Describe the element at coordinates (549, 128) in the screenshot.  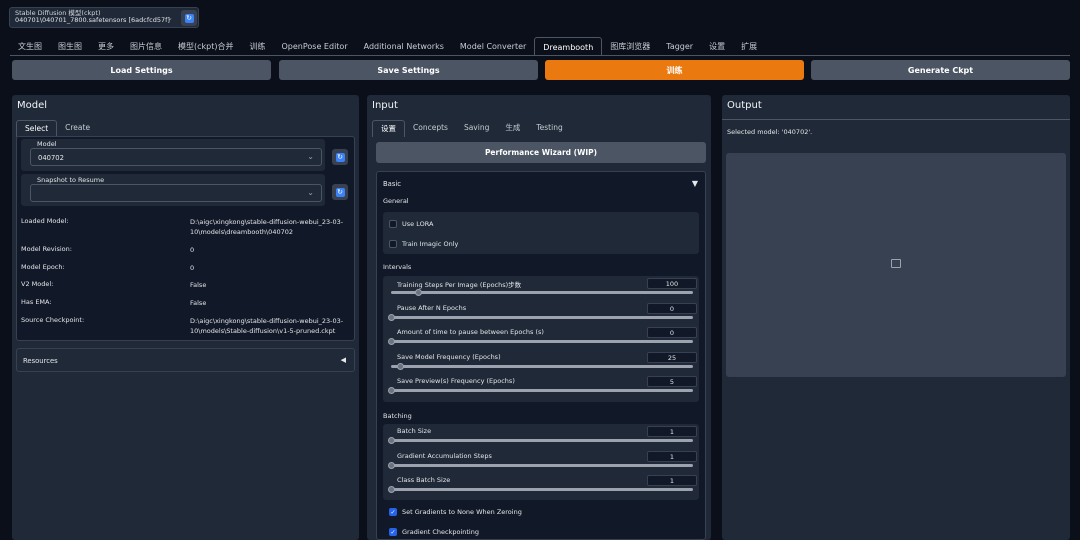
I see `tab-testing: Testing` at that location.